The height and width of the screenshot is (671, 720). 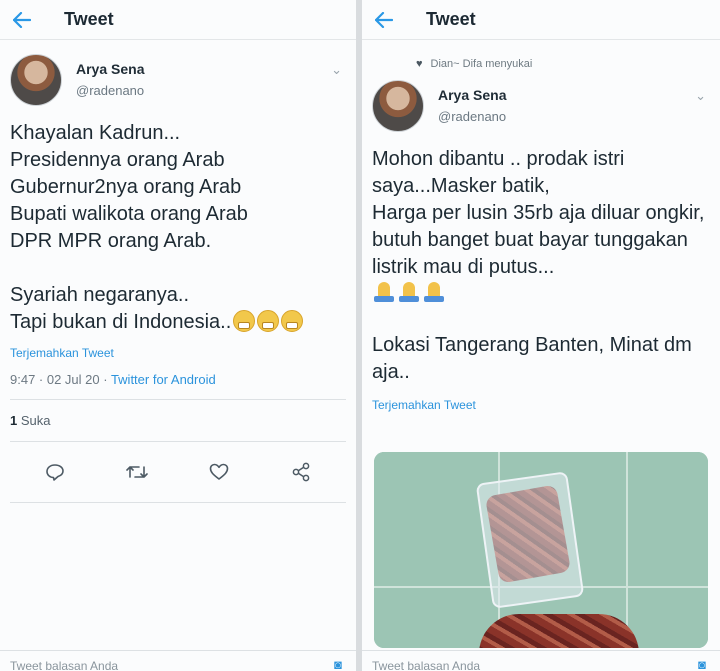 I want to click on heart-icon, so click(x=219, y=471).